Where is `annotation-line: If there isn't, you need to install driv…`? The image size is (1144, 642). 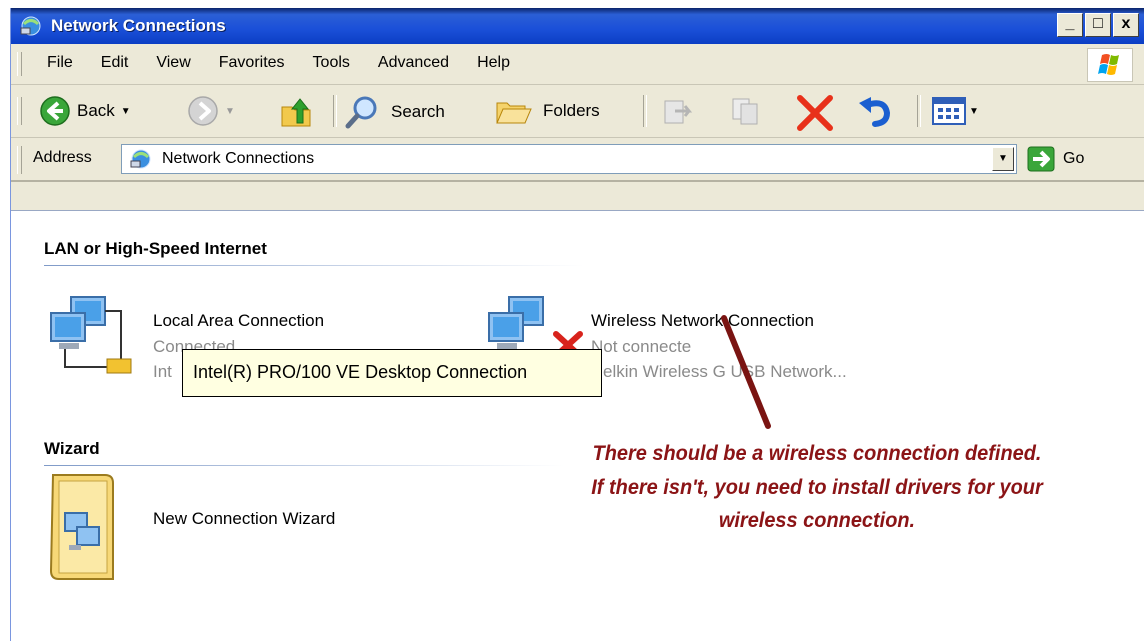 annotation-line: If there isn't, you need to install driv… is located at coordinates (817, 487).